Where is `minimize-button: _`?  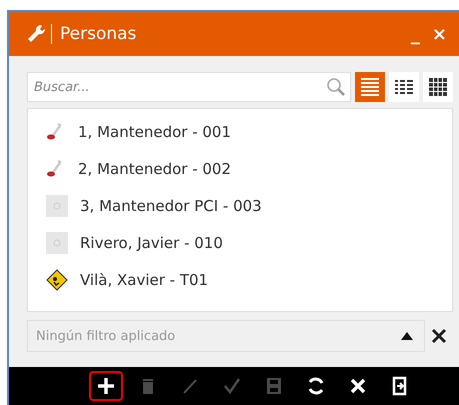
minimize-button: _ is located at coordinates (415, 34).